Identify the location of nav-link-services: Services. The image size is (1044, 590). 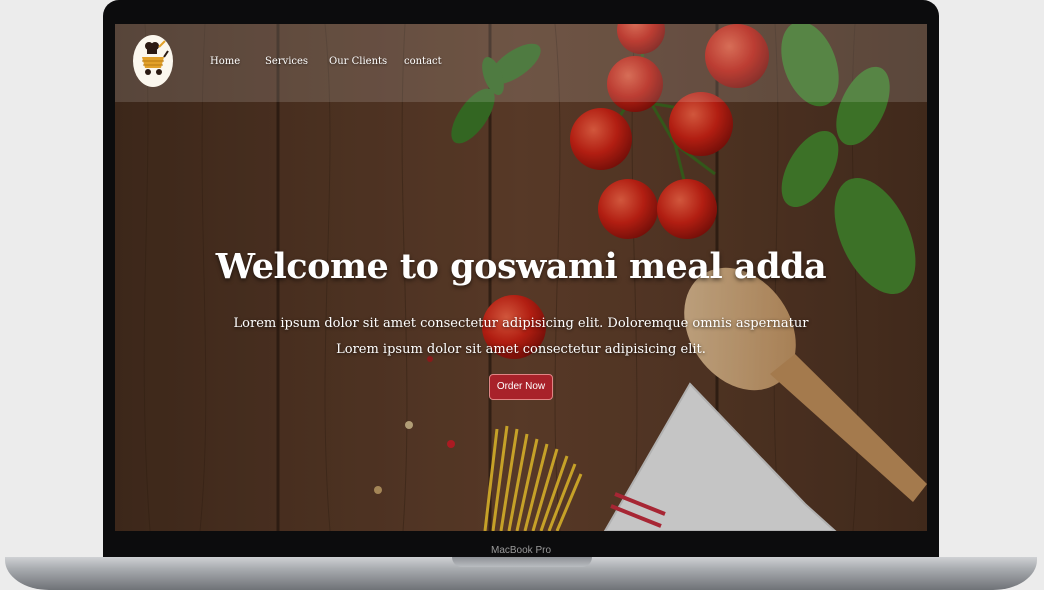
(286, 61).